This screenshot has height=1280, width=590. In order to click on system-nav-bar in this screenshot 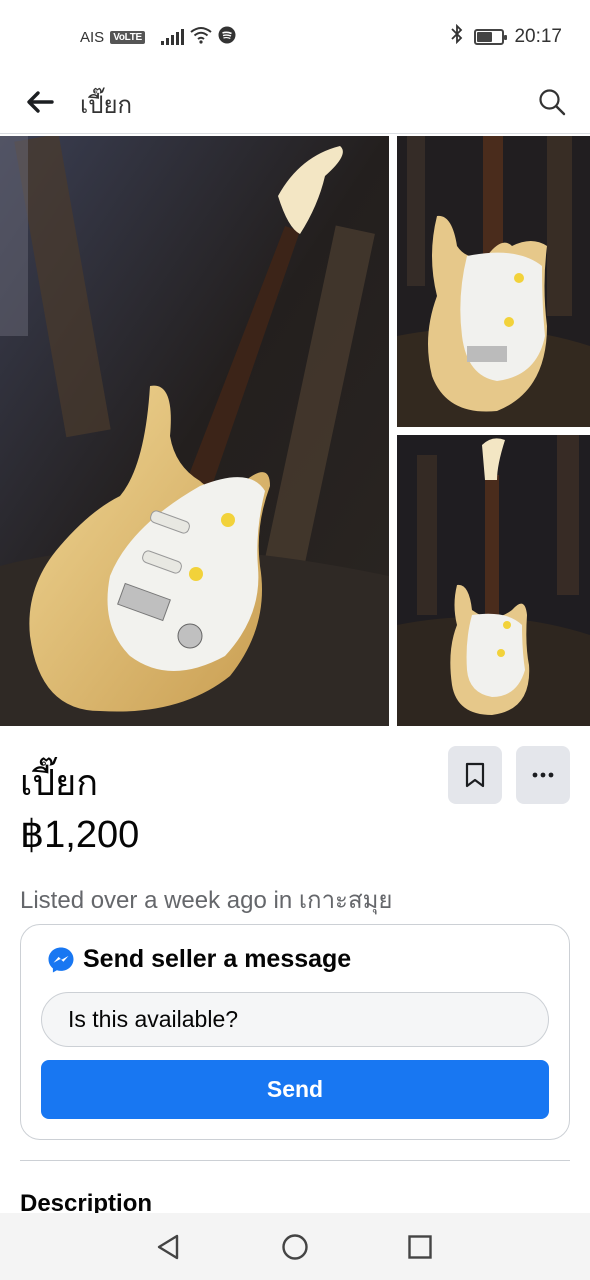, I will do `click(295, 1246)`.